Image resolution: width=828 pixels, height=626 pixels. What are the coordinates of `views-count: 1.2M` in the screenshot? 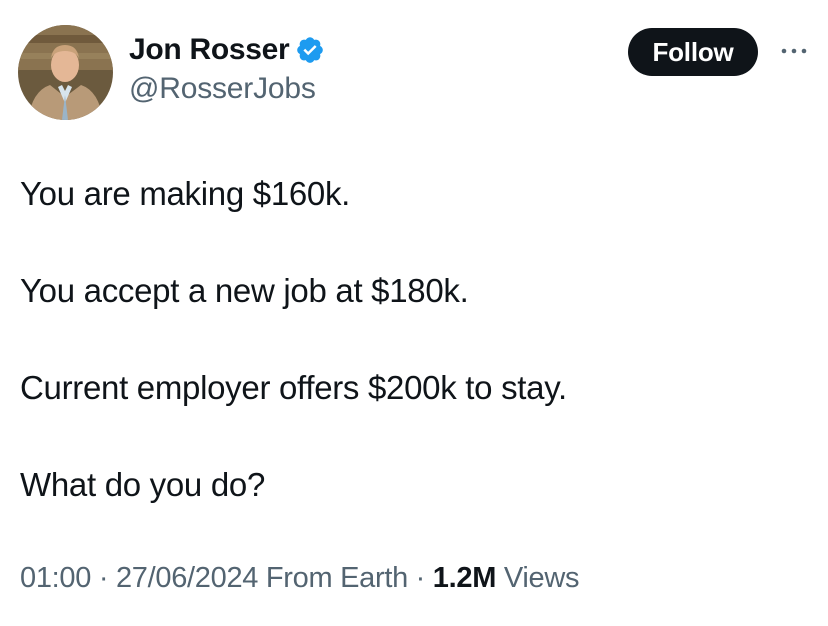 It's located at (465, 578).